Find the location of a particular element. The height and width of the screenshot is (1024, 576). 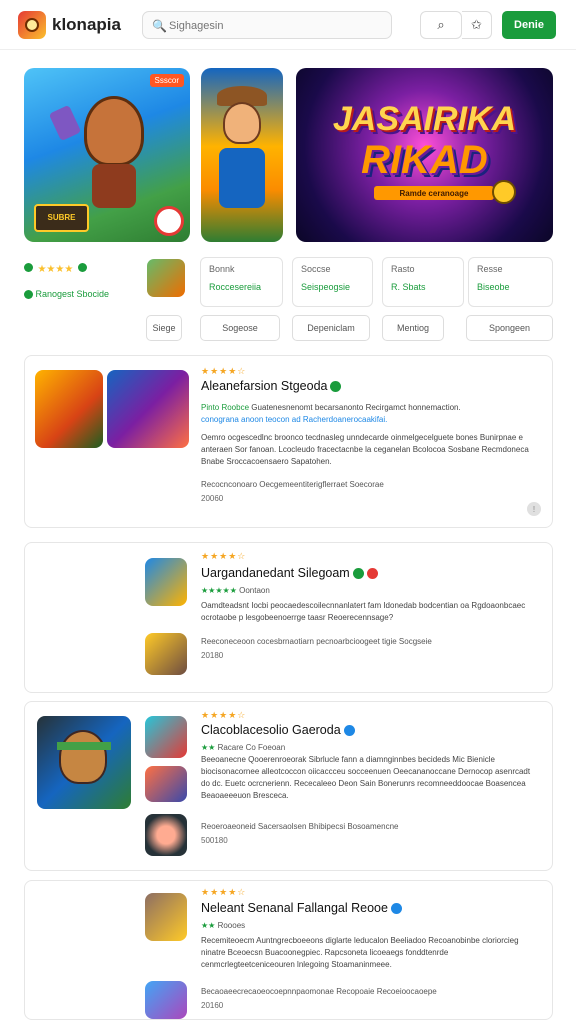

chip-2: Depeniclam is located at coordinates (331, 328).